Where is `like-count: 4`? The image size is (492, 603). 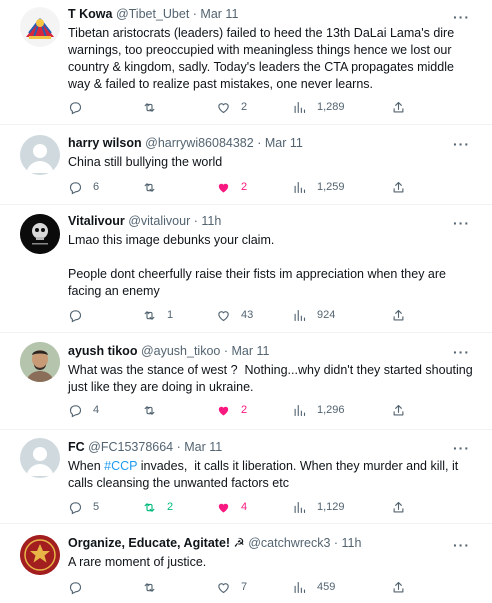 like-count: 4 is located at coordinates (244, 507).